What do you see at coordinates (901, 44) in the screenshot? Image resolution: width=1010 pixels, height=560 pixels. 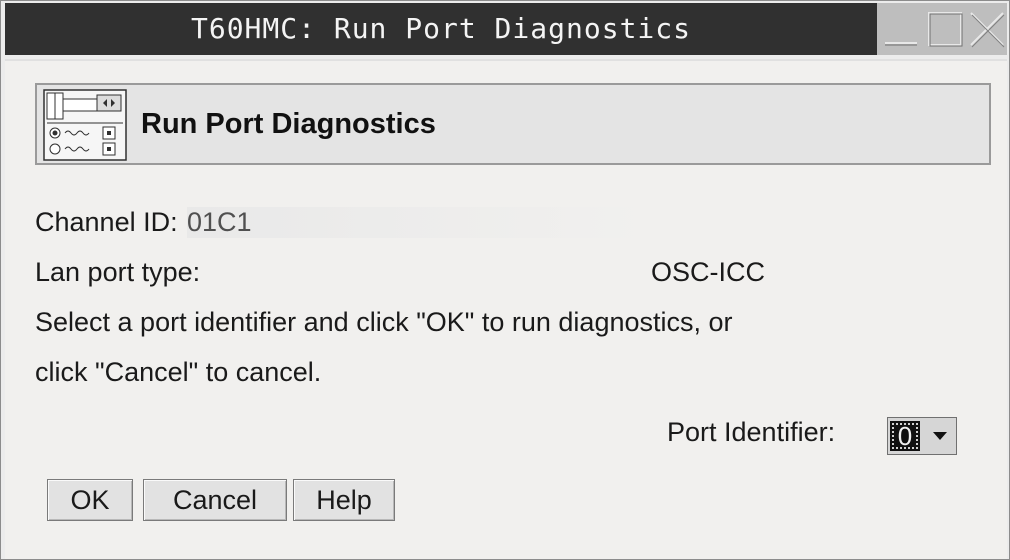 I see `minimize-icon` at bounding box center [901, 44].